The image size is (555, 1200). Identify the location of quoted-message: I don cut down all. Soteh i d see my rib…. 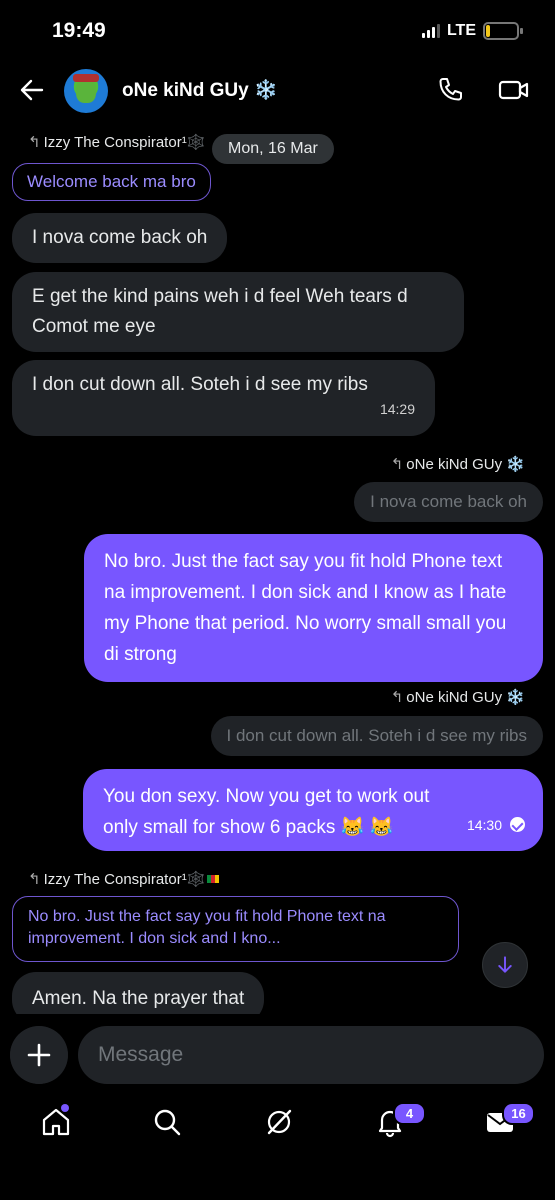
(376, 736).